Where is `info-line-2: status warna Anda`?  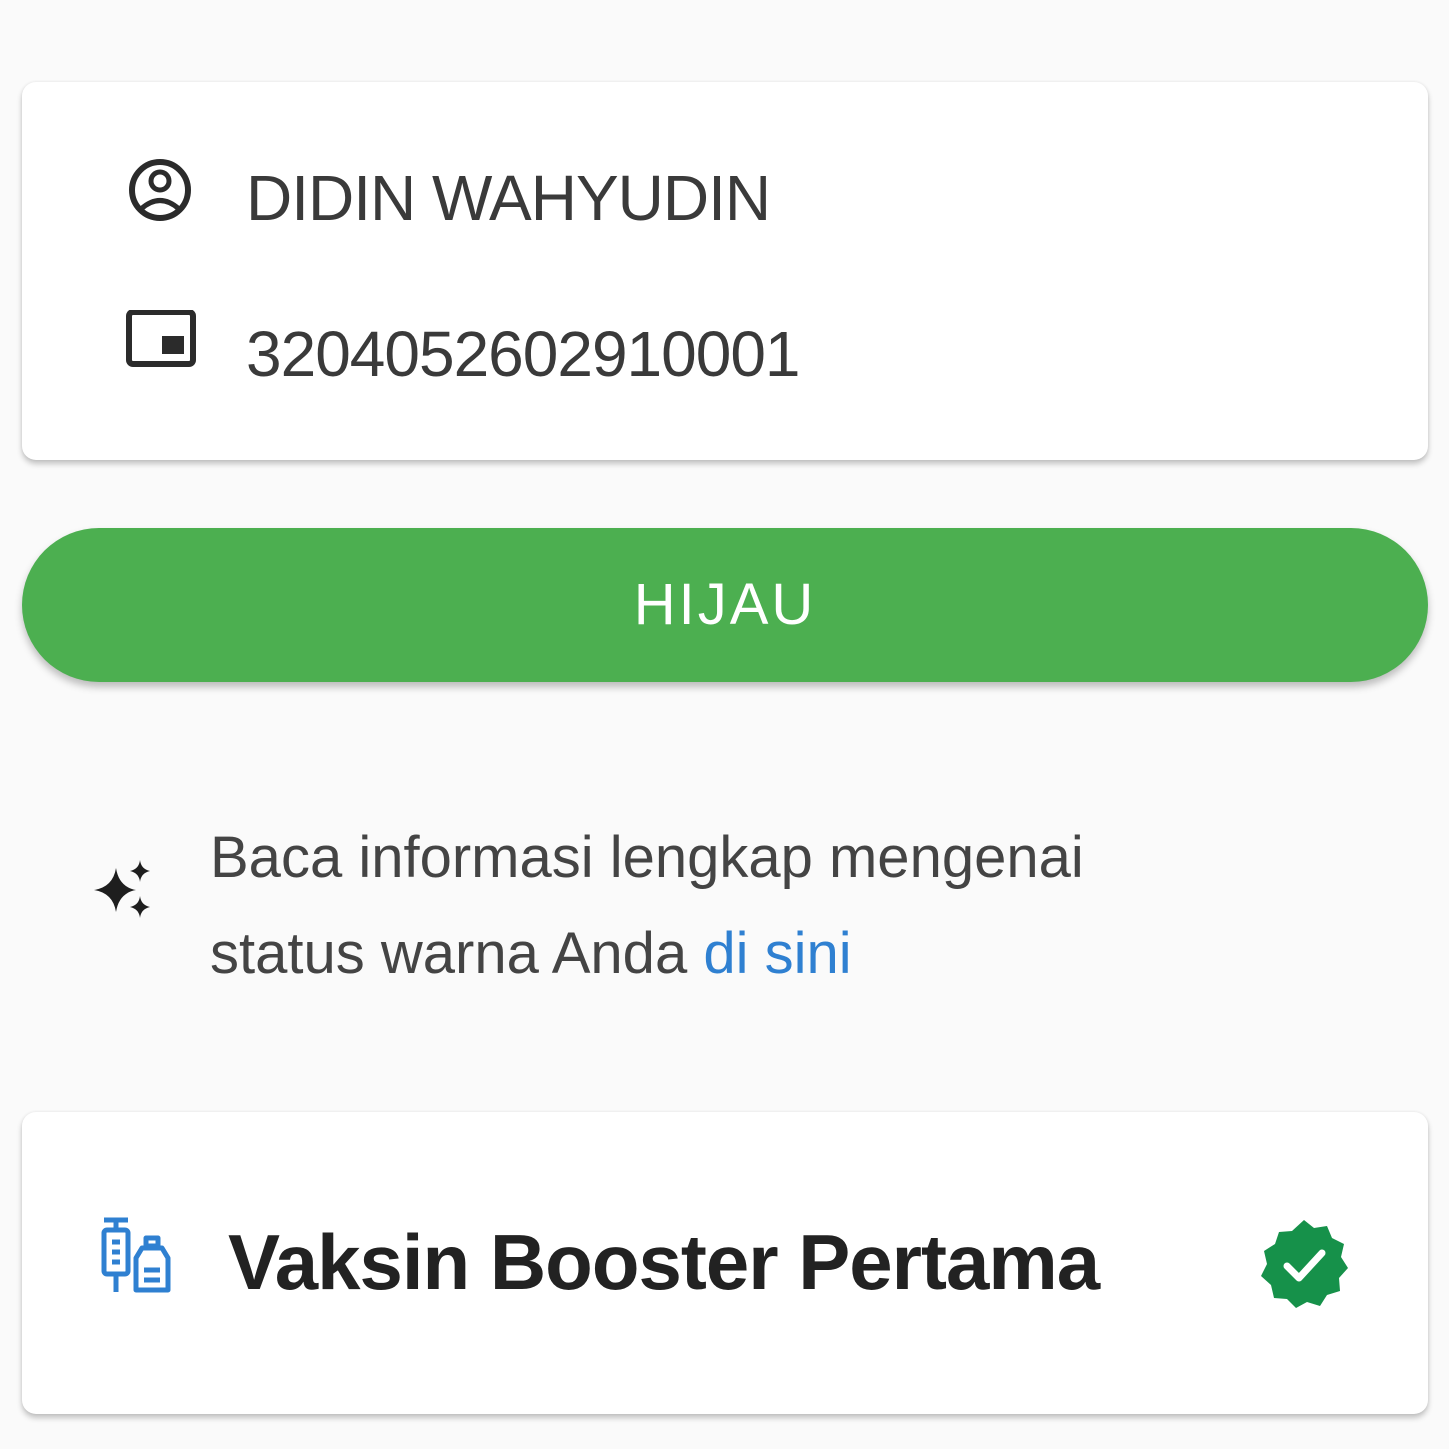 info-line-2: status warna Anda is located at coordinates (457, 953).